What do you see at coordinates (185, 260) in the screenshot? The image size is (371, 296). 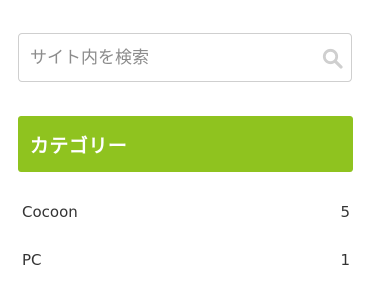 I see `category-item-pc: PC 1` at bounding box center [185, 260].